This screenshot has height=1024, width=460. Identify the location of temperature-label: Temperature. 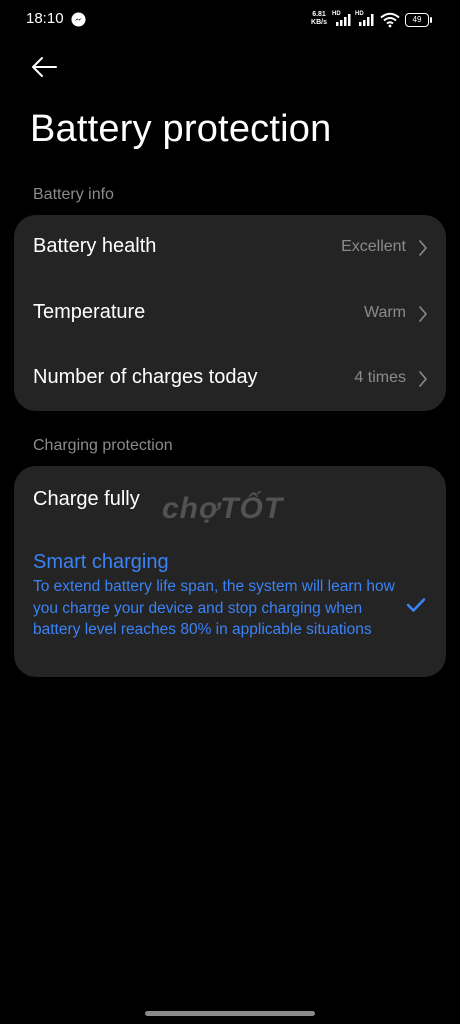
(89, 312).